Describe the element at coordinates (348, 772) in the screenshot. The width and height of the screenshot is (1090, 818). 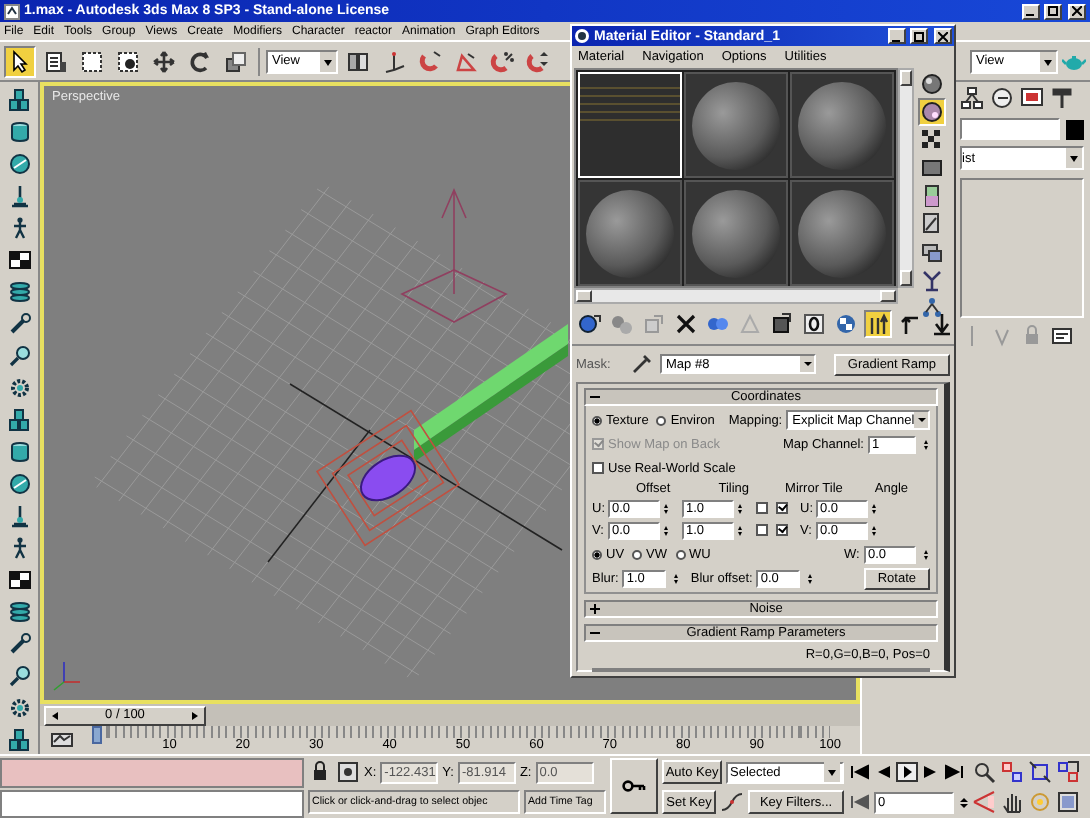
I see `absolute-mode-icon` at that location.